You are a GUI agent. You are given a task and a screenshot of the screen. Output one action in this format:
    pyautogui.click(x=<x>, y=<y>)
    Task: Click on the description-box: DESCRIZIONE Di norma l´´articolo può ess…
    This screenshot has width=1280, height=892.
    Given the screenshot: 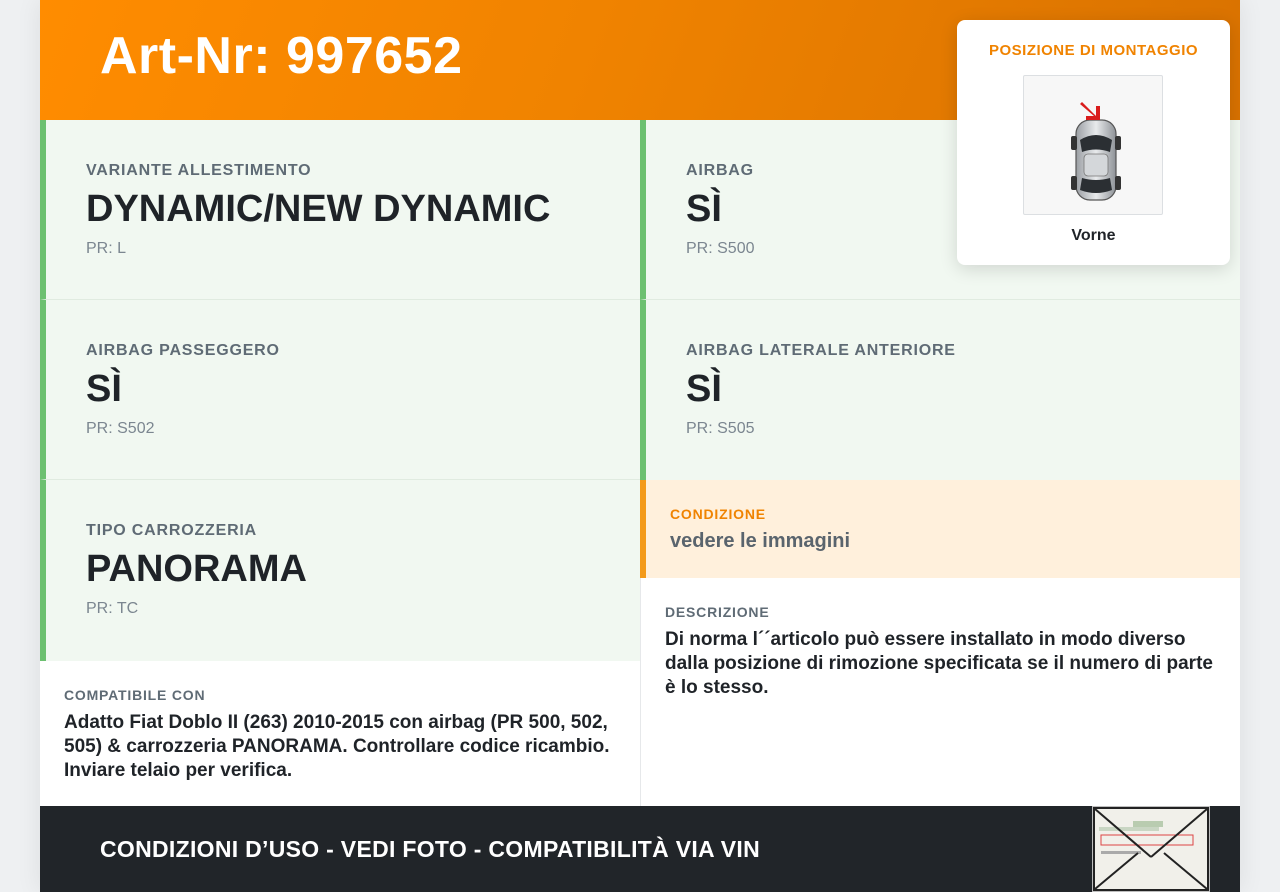 What is the action you would take?
    pyautogui.click(x=940, y=692)
    